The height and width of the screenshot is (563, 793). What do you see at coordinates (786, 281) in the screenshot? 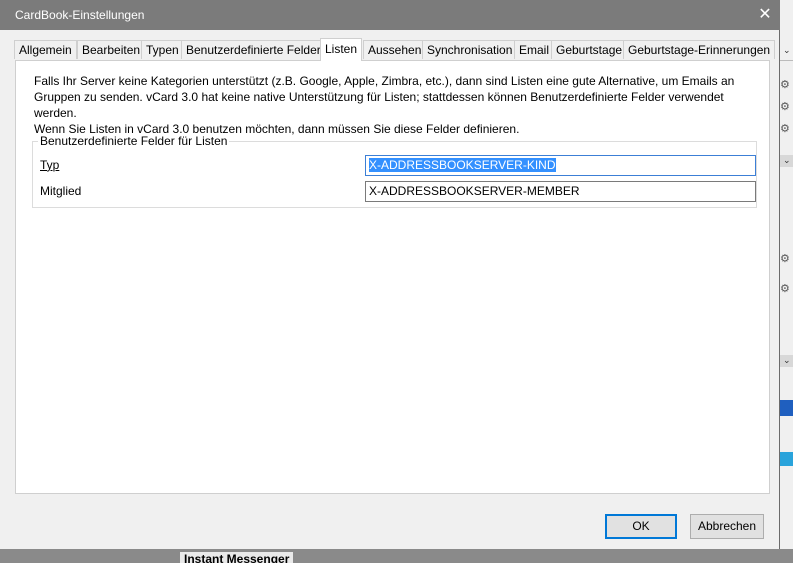
I see `background-app-right-edge: ⌄ ⚙ ⚙ ⚙ ⌄ ⚙ ⚙ ⌄` at bounding box center [786, 281].